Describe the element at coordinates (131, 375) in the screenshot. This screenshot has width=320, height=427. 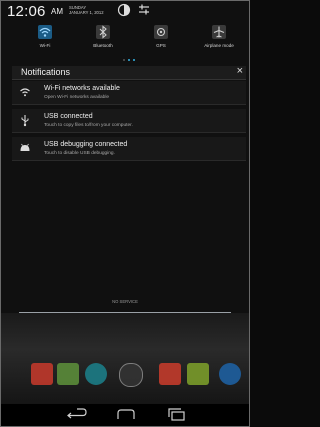
I see `all-apps-icon` at that location.